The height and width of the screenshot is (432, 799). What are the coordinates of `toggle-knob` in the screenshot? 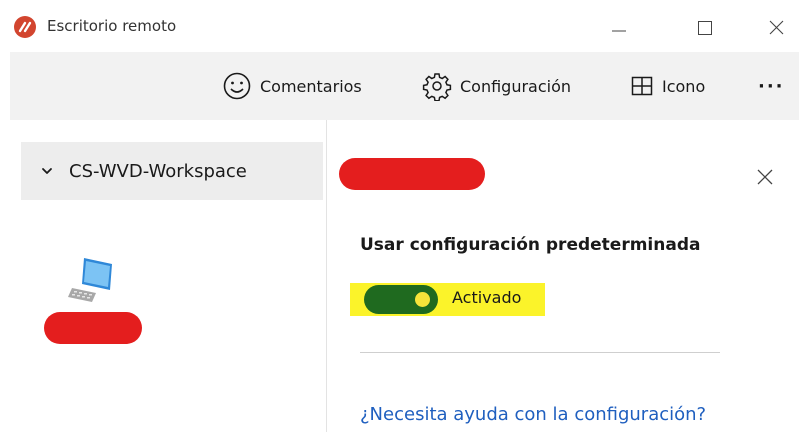 It's located at (422, 299).